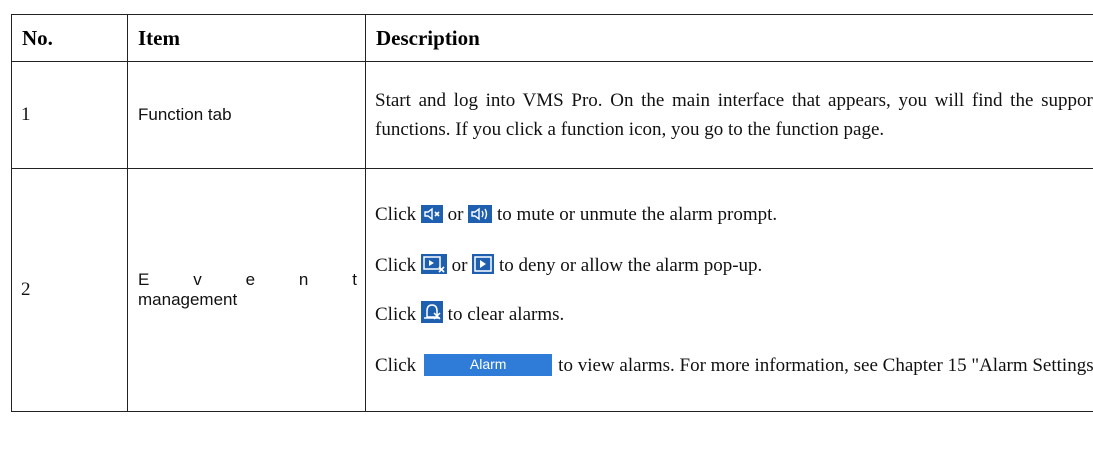  What do you see at coordinates (631, 265) in the screenshot?
I see `popup-description-text: to deny or allow the alarm pop-up.` at bounding box center [631, 265].